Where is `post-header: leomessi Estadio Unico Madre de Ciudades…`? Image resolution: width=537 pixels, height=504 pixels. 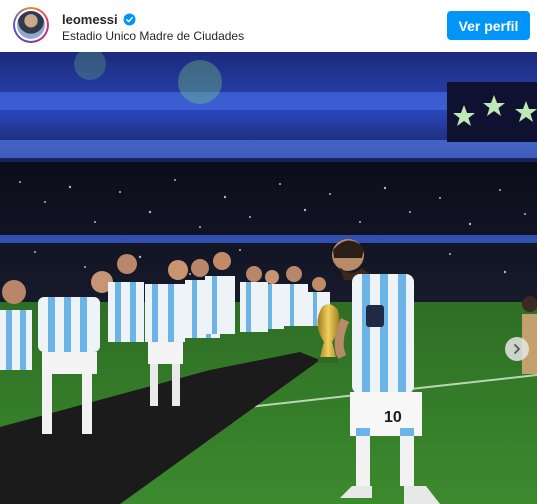
post-header: leomessi Estadio Unico Madre de Ciudades… is located at coordinates (268, 26).